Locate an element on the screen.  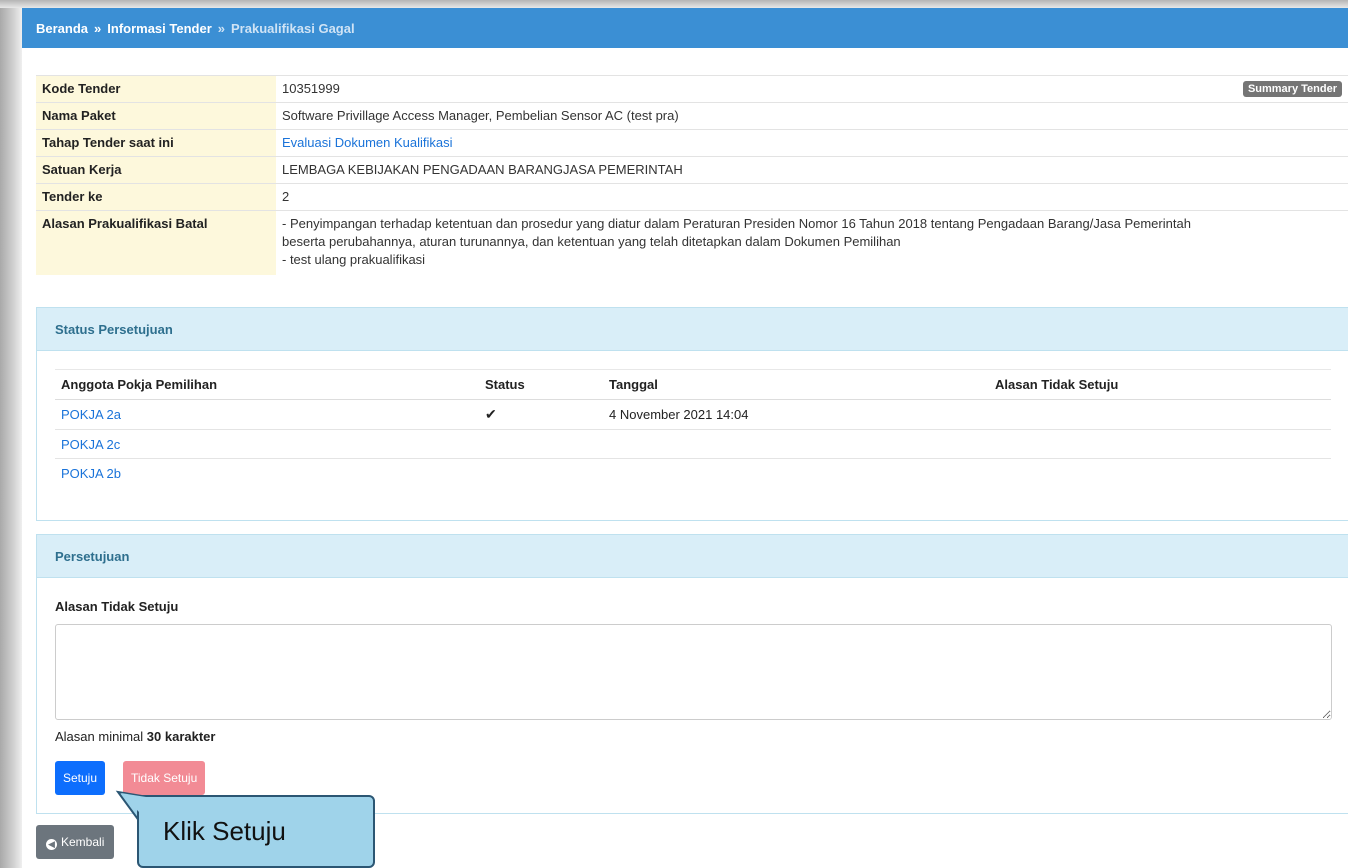
breadcrumb-home-link: Beranda is located at coordinates (62, 28).